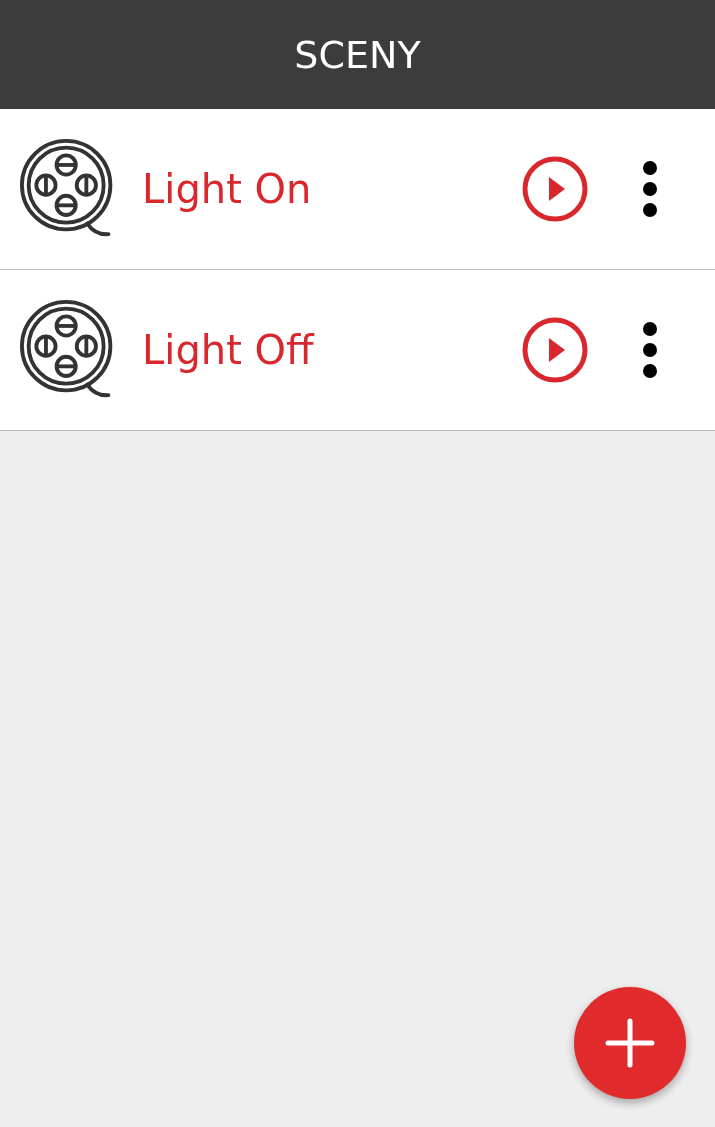  What do you see at coordinates (357, 54) in the screenshot?
I see `header-title: SCENY` at bounding box center [357, 54].